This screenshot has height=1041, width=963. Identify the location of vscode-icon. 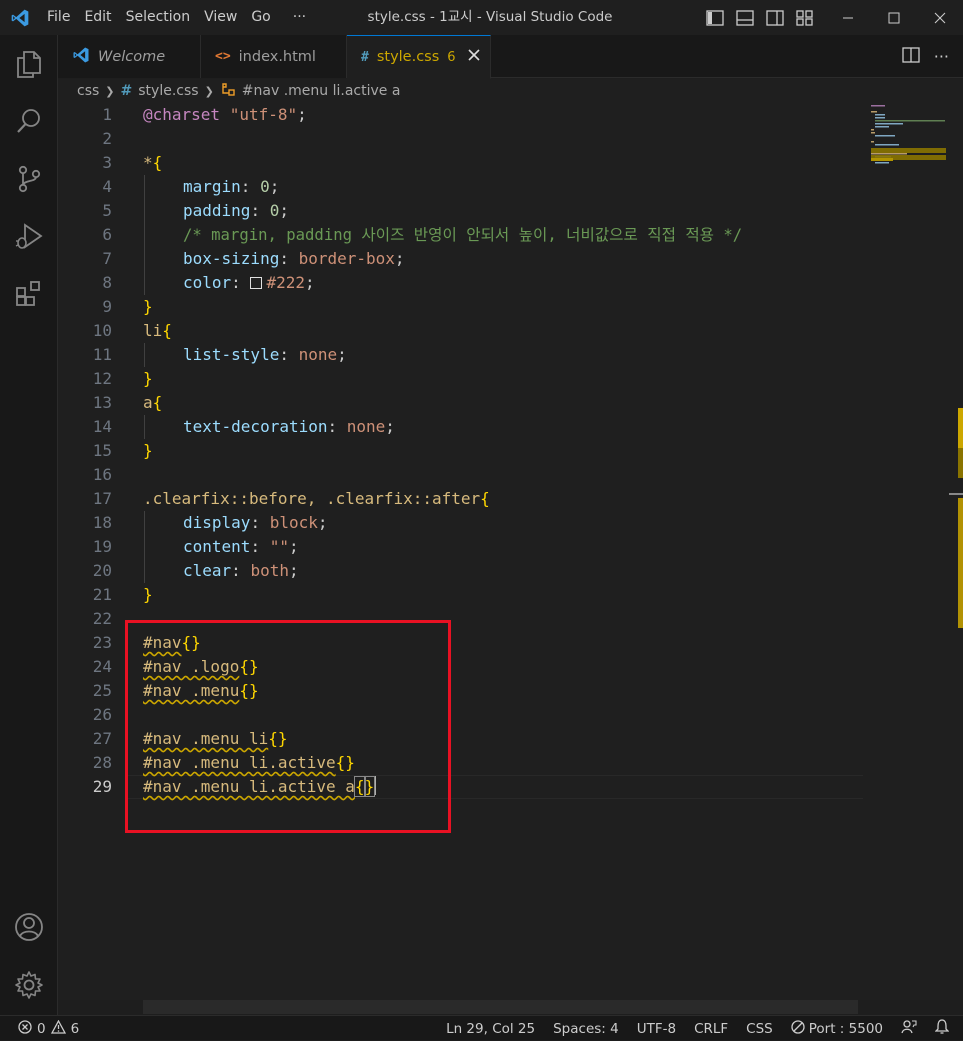
(81, 57).